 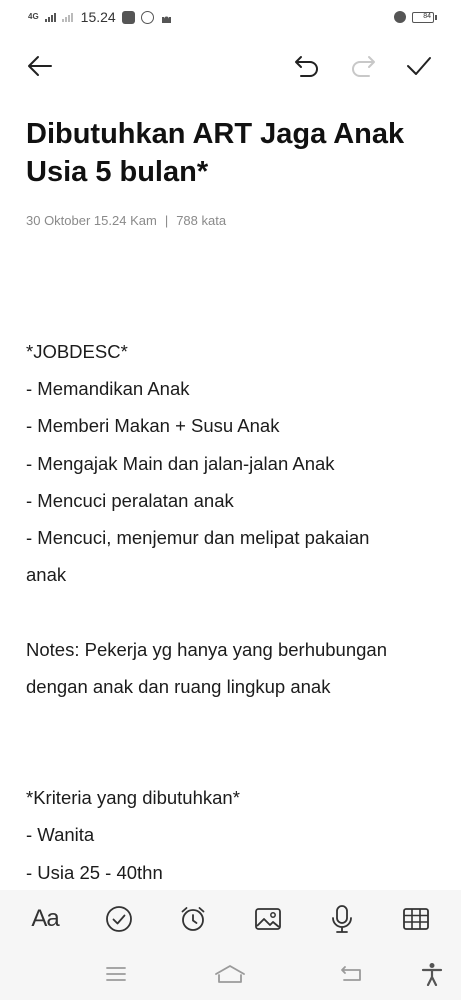 I want to click on note-line: *JOBDESC*, so click(x=77, y=351).